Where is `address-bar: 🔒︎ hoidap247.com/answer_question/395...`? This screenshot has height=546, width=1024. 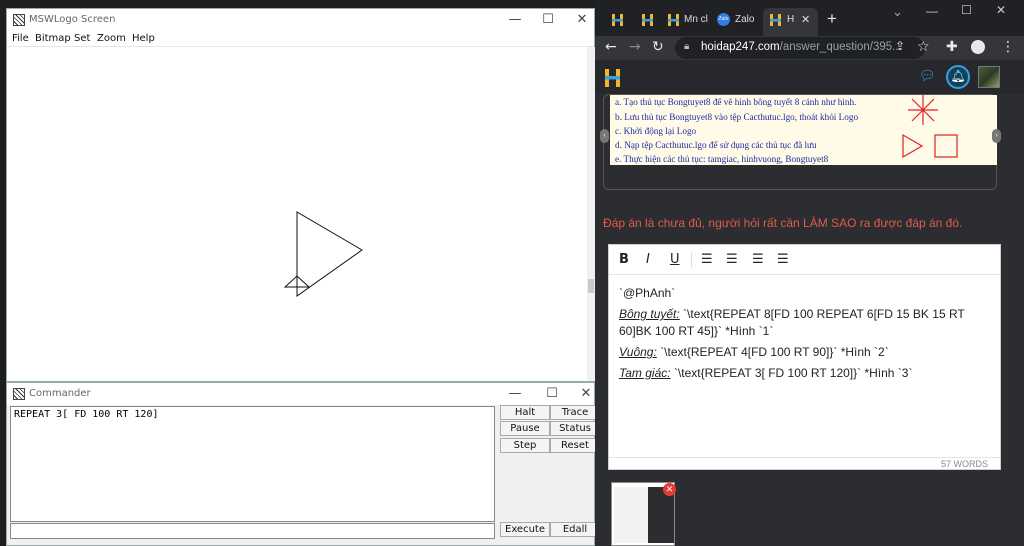
address-bar: 🔒︎ hoidap247.com/answer_question/395... is located at coordinates (800, 48).